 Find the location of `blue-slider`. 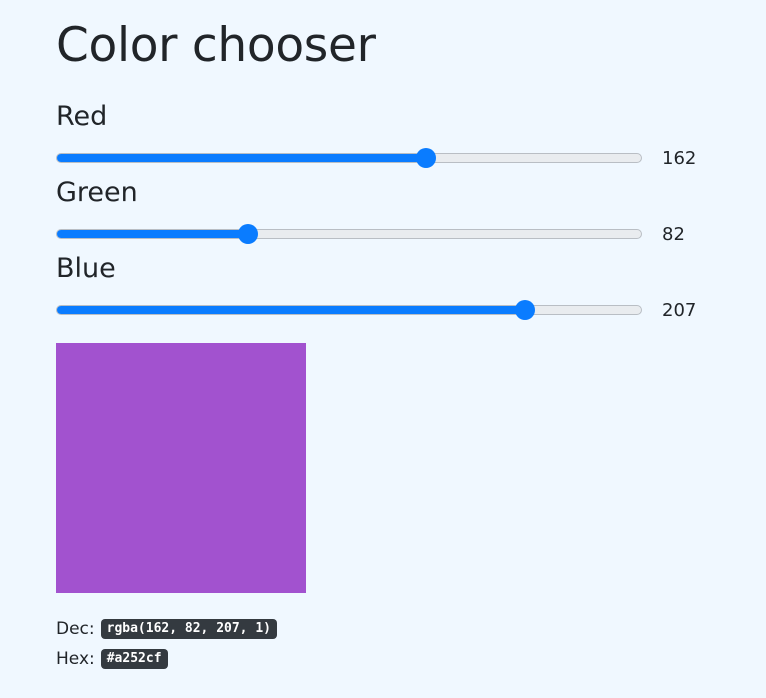

blue-slider is located at coordinates (349, 310).